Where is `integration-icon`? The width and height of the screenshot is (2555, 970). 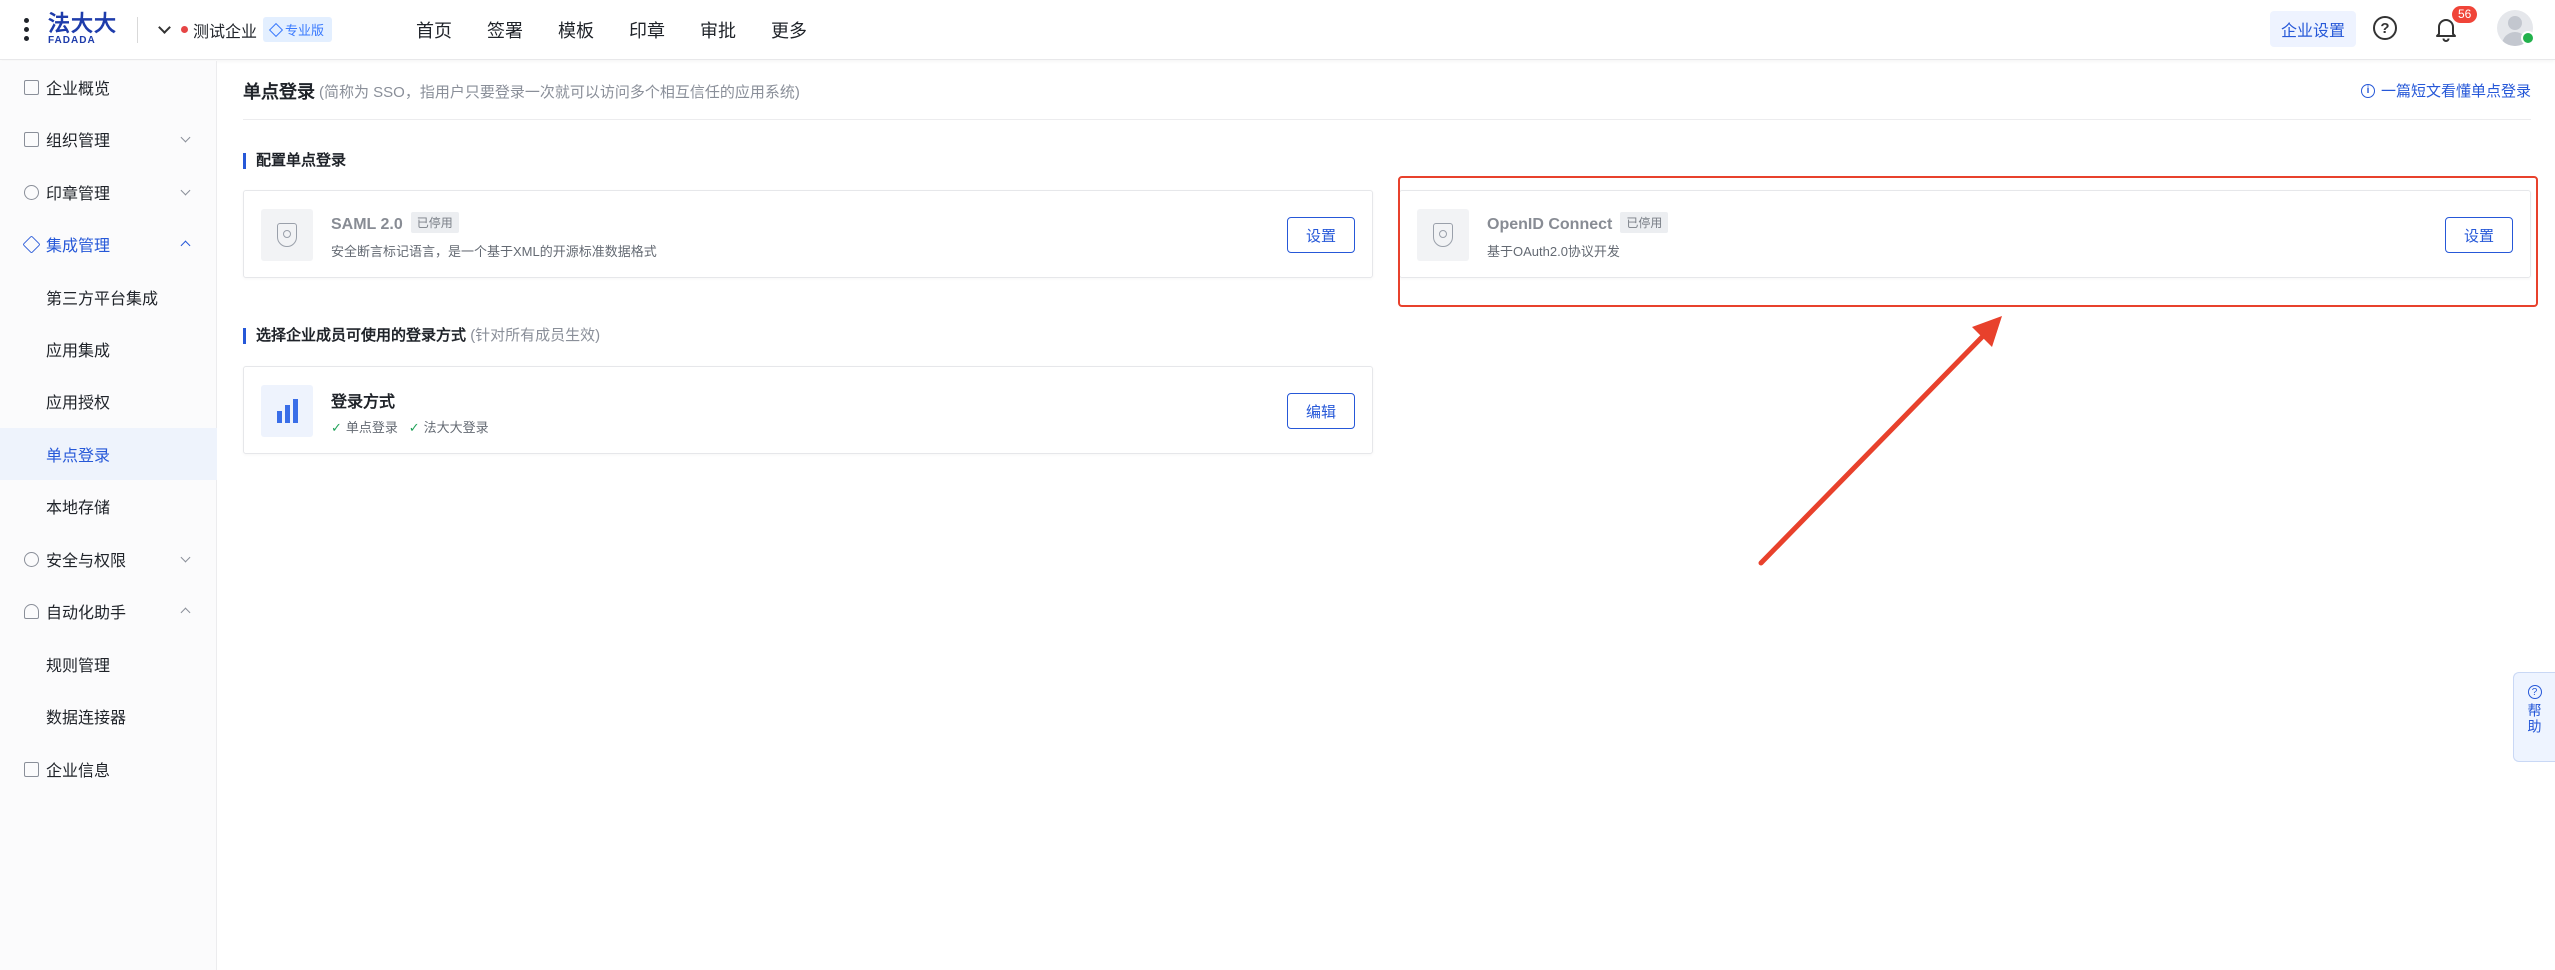
integration-icon is located at coordinates (31, 244).